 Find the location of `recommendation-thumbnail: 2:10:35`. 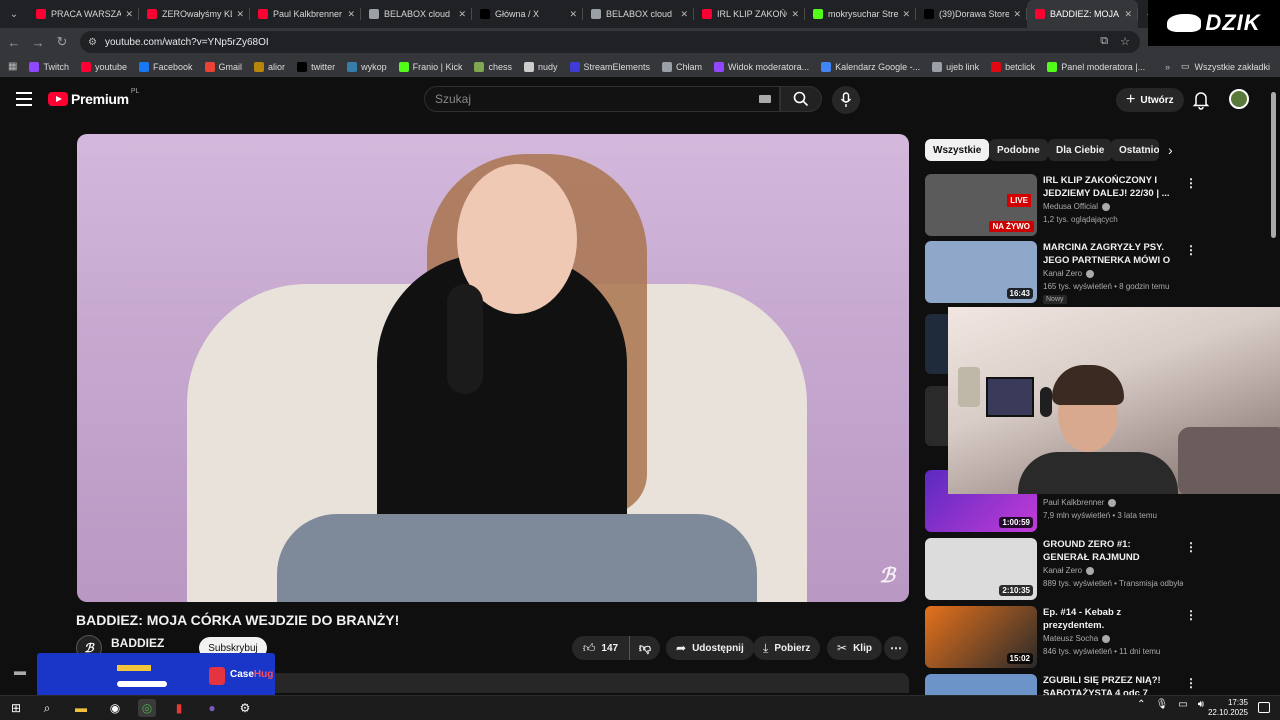

recommendation-thumbnail: 2:10:35 is located at coordinates (981, 569).